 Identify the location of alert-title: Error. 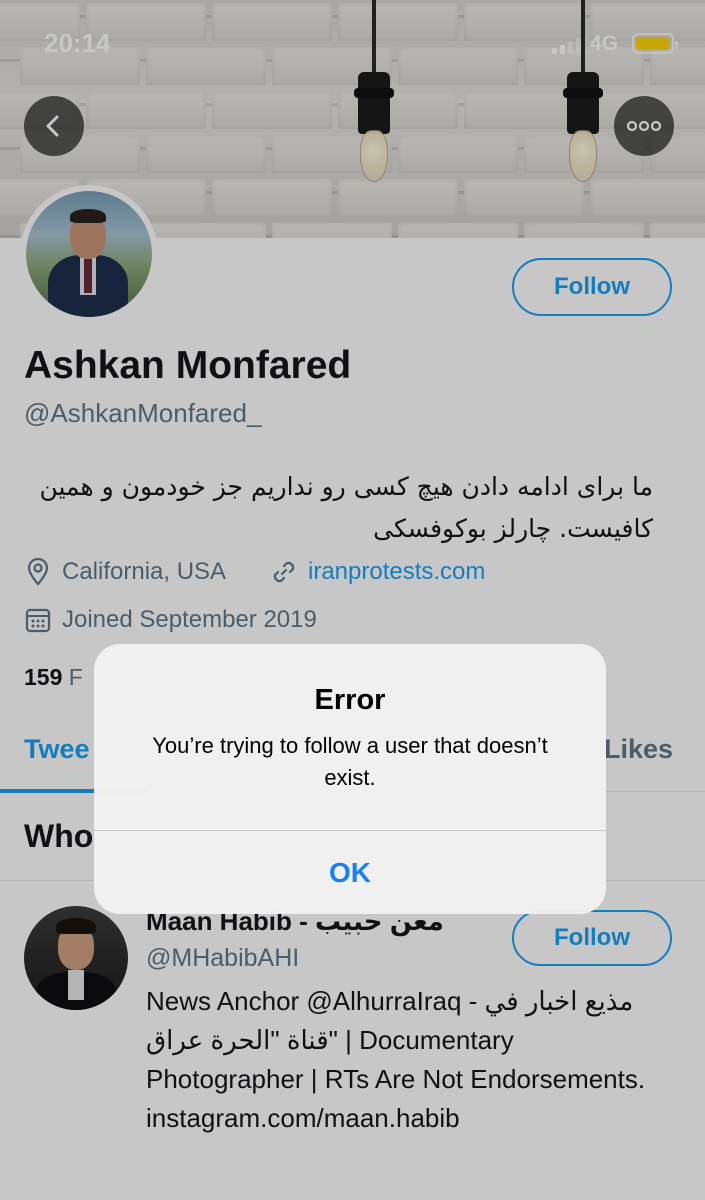
(350, 700).